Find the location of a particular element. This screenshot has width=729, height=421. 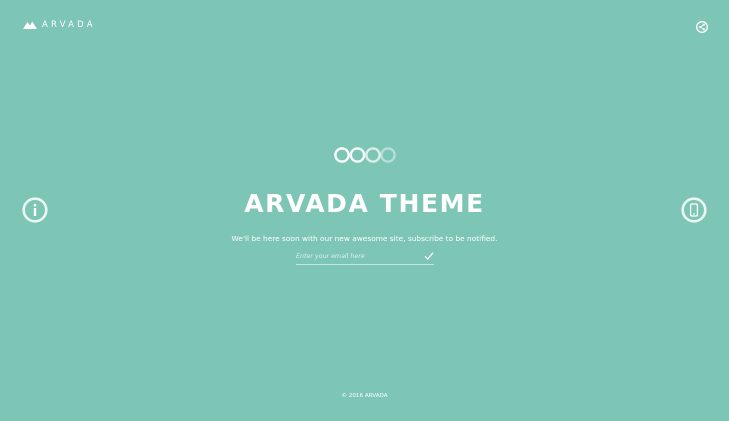

share-button is located at coordinates (702, 27).